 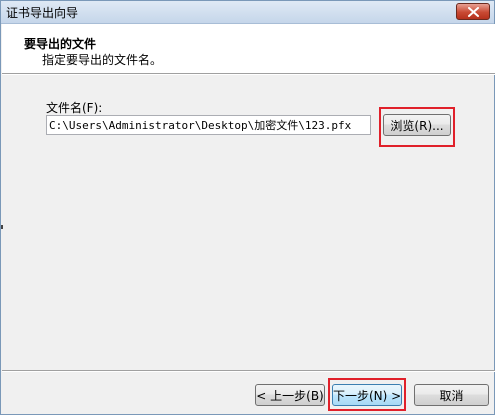 I want to click on back-button: < 上一步(B), so click(x=290, y=395).